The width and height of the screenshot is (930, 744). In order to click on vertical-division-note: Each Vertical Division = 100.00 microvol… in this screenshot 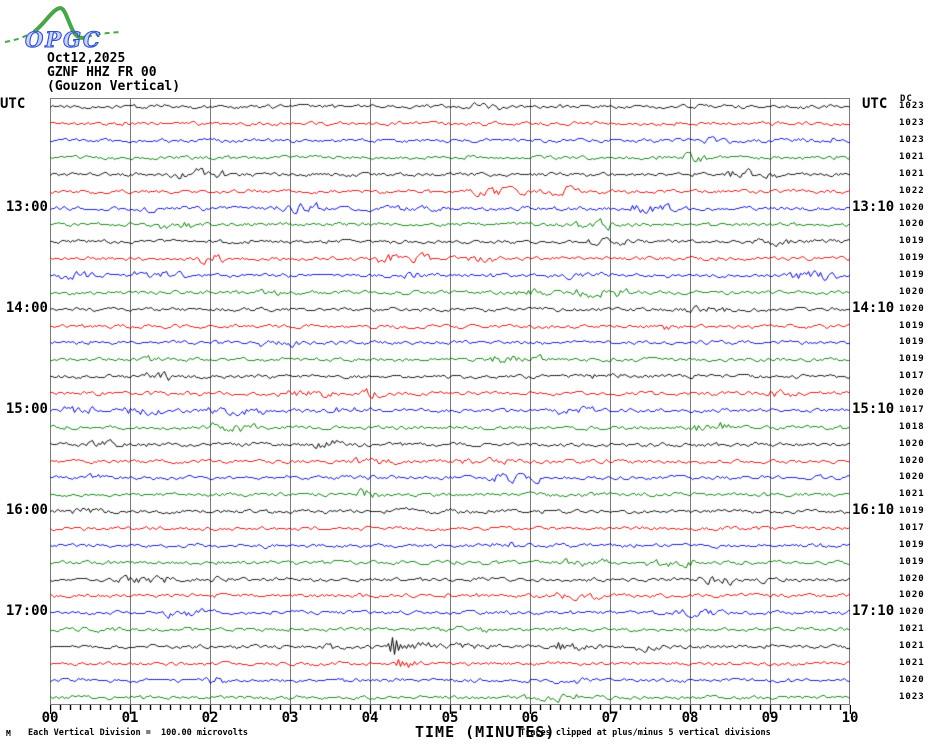, I will do `click(138, 733)`.